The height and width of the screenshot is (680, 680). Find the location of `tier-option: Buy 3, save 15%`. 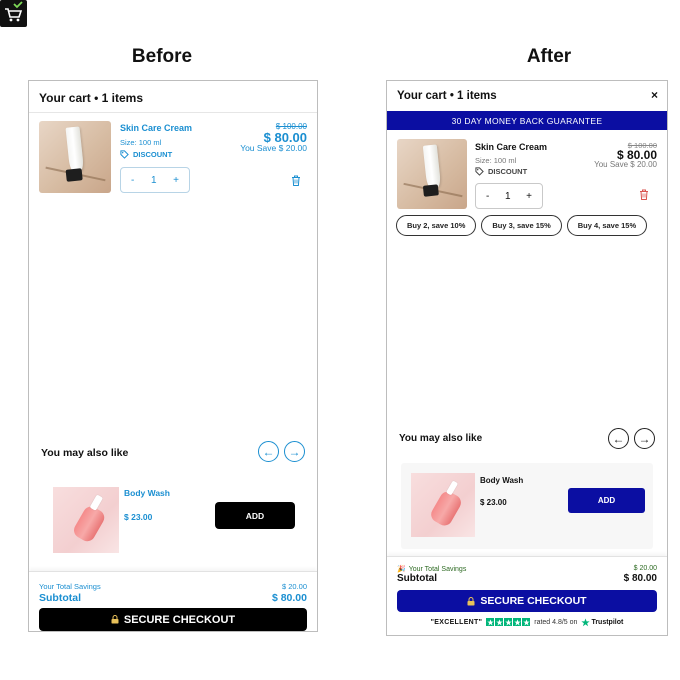

tier-option: Buy 3, save 15% is located at coordinates (521, 225).